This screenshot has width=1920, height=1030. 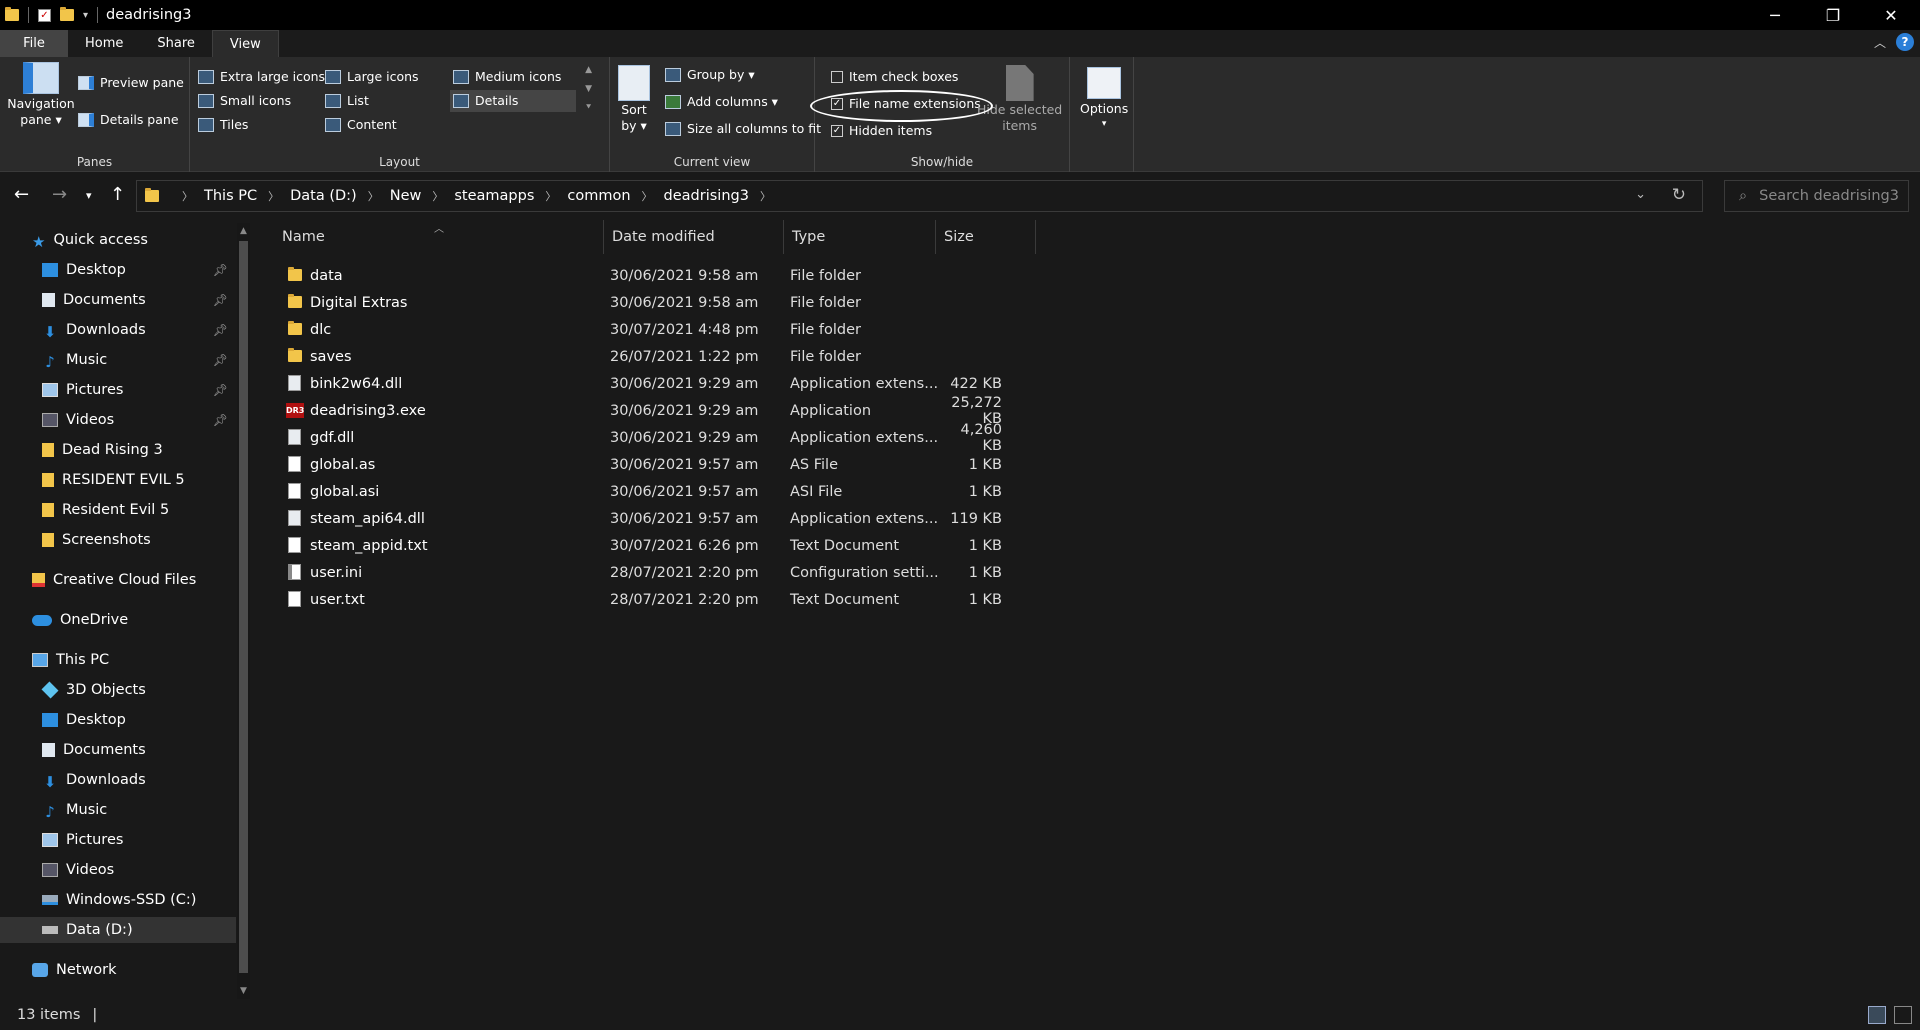 What do you see at coordinates (118, 750) in the screenshot?
I see `sidebar-item-pc-documents: Documents` at bounding box center [118, 750].